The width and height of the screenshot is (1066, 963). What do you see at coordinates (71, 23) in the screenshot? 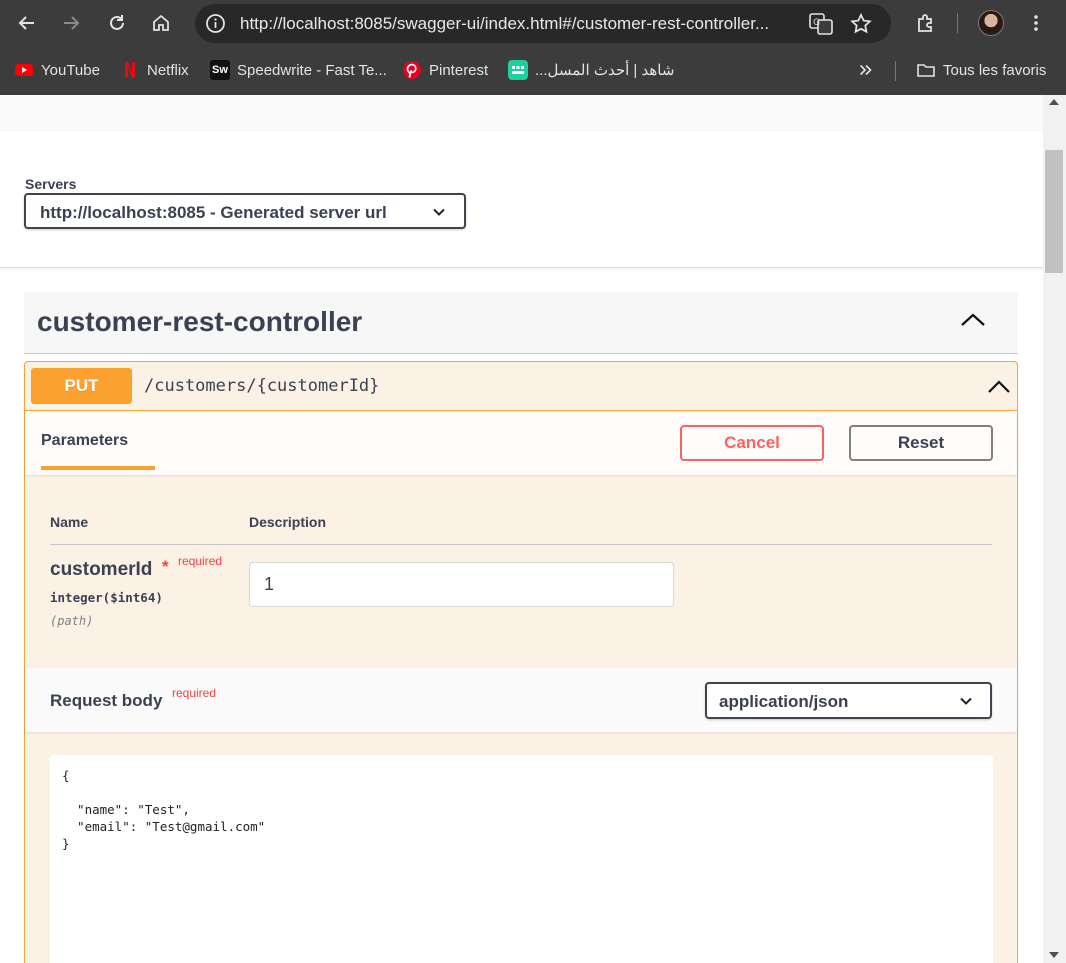
I see `forward-icon` at bounding box center [71, 23].